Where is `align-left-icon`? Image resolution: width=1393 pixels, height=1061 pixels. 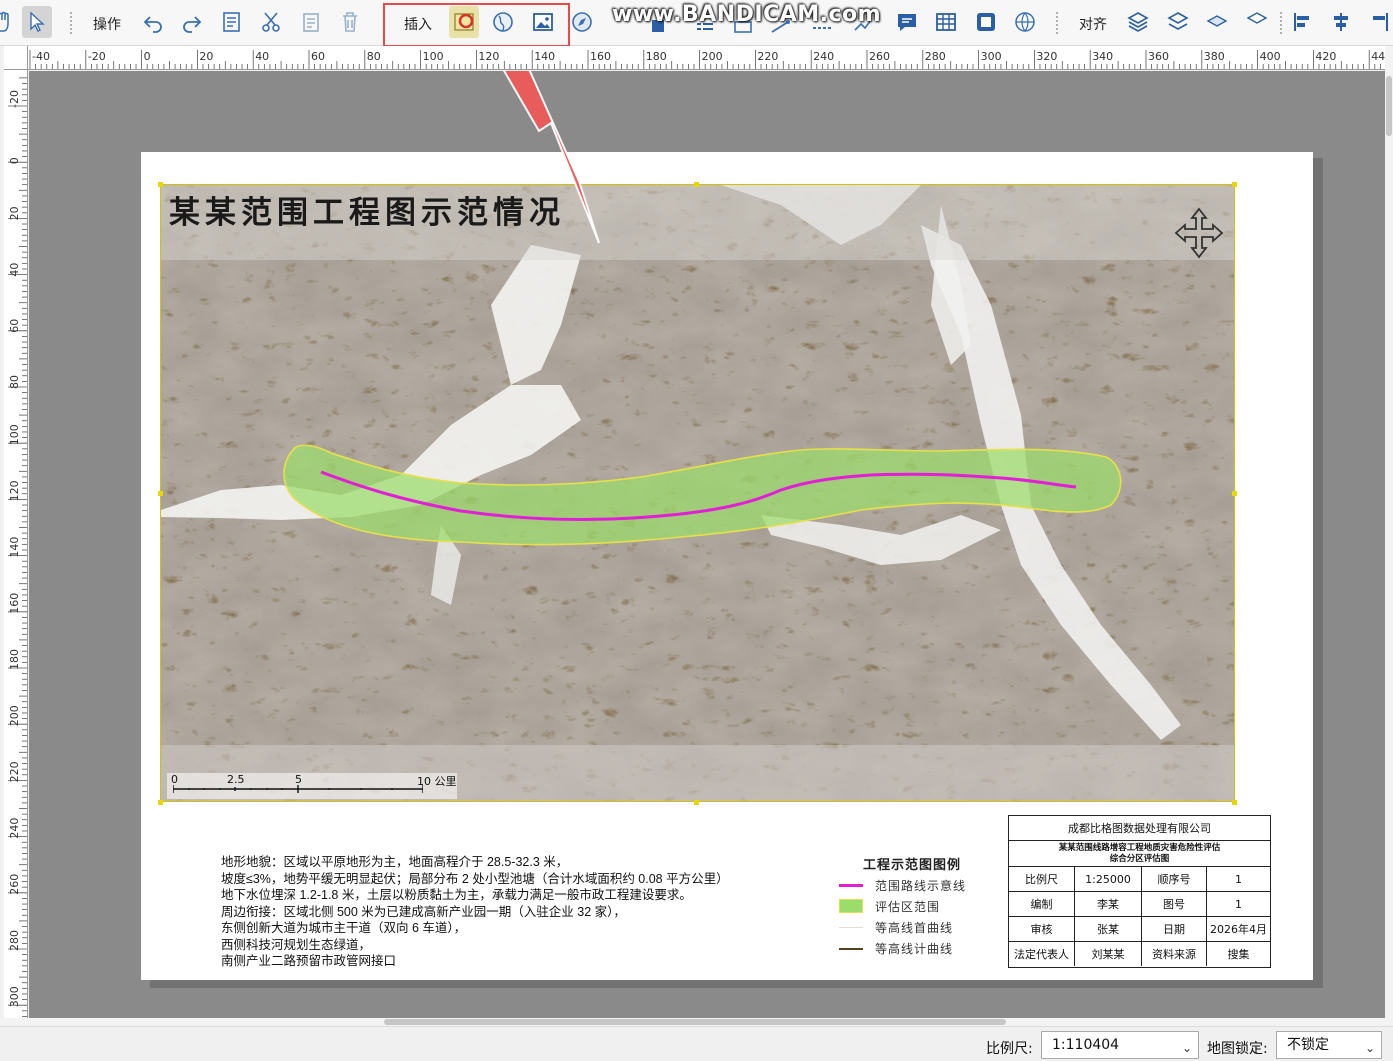 align-left-icon is located at coordinates (1303, 22).